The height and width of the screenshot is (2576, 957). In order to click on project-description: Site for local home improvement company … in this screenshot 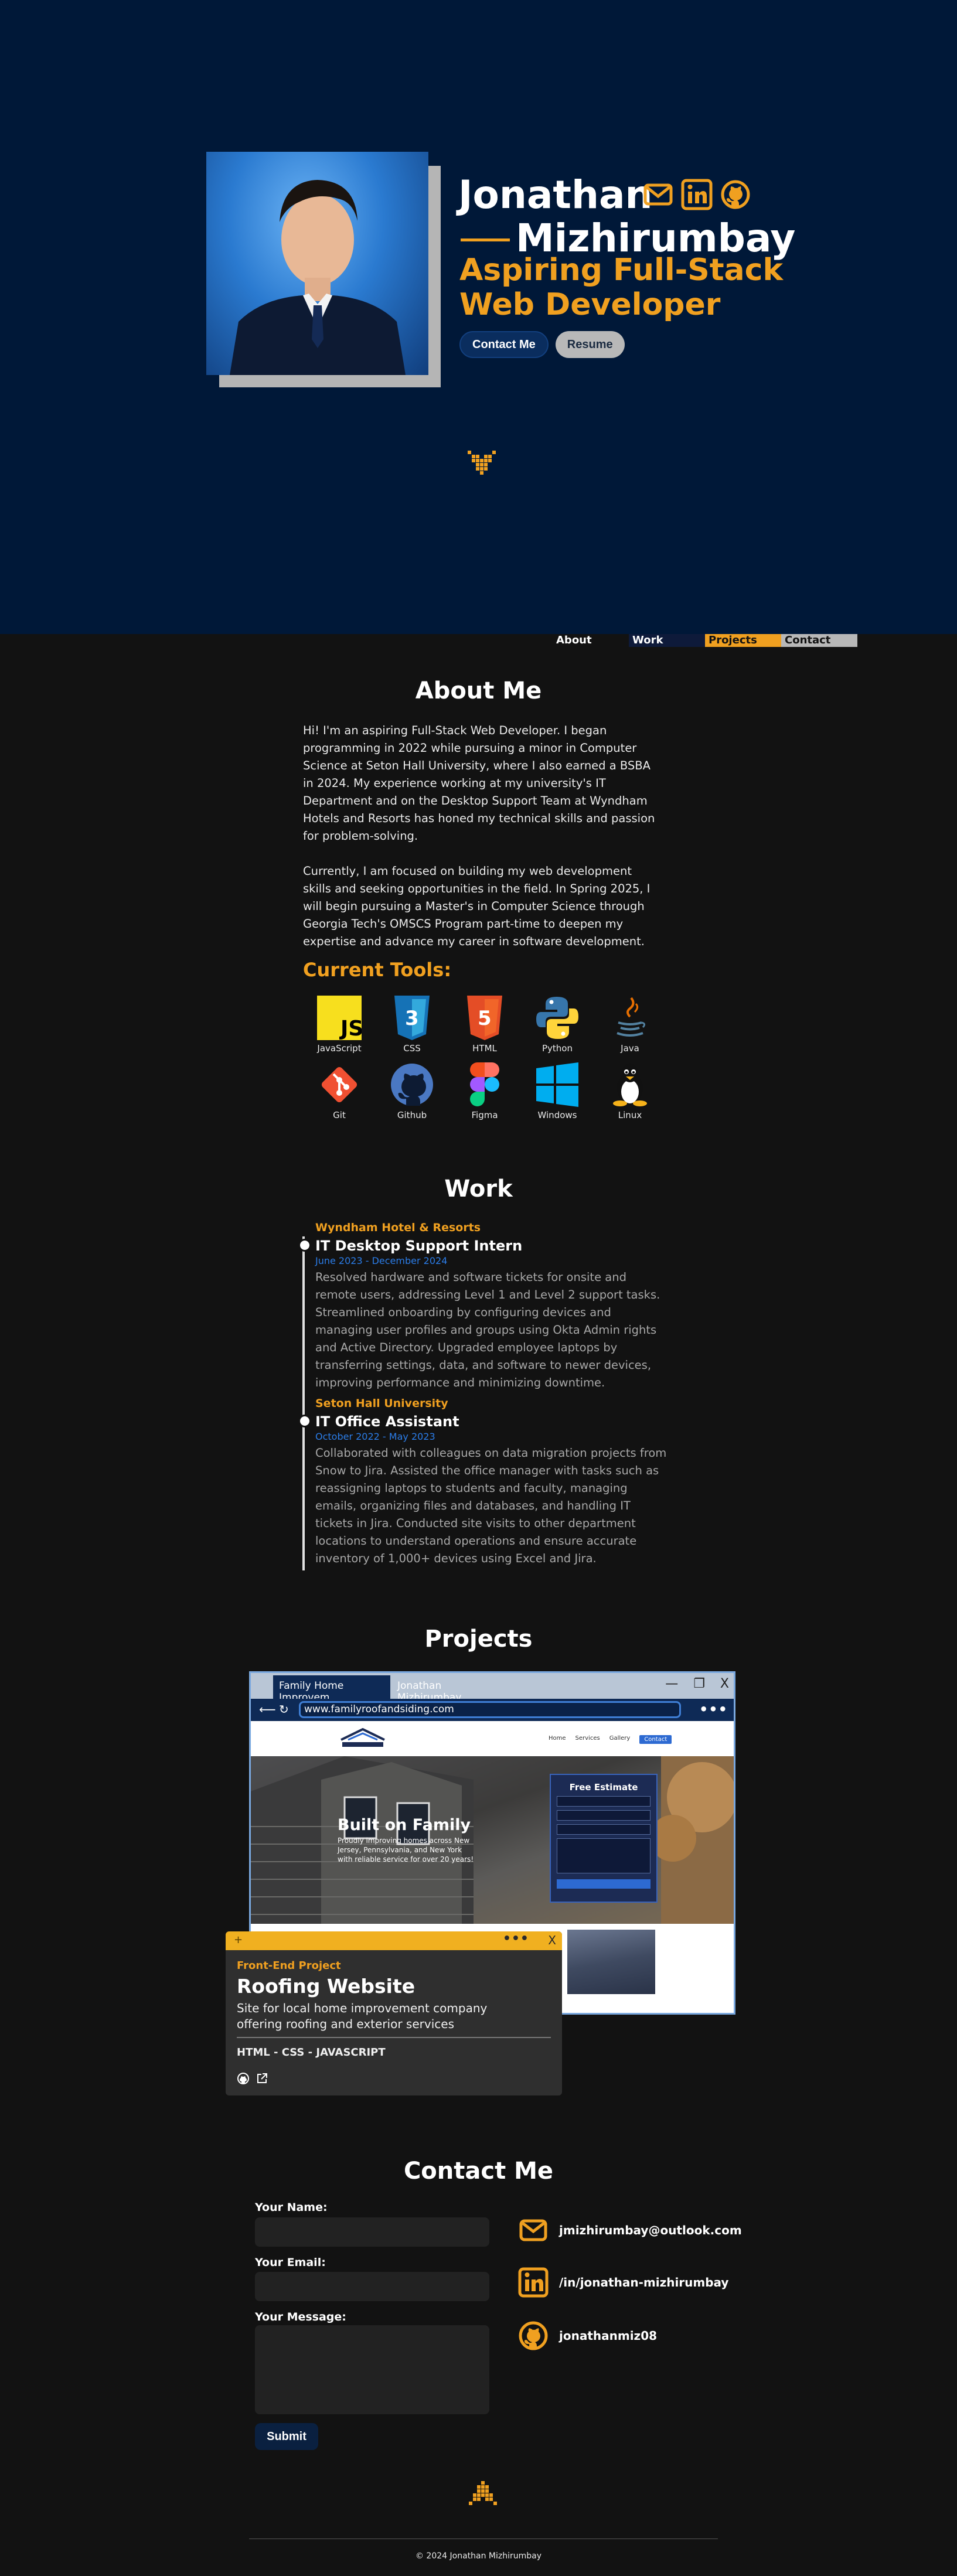, I will do `click(362, 2016)`.